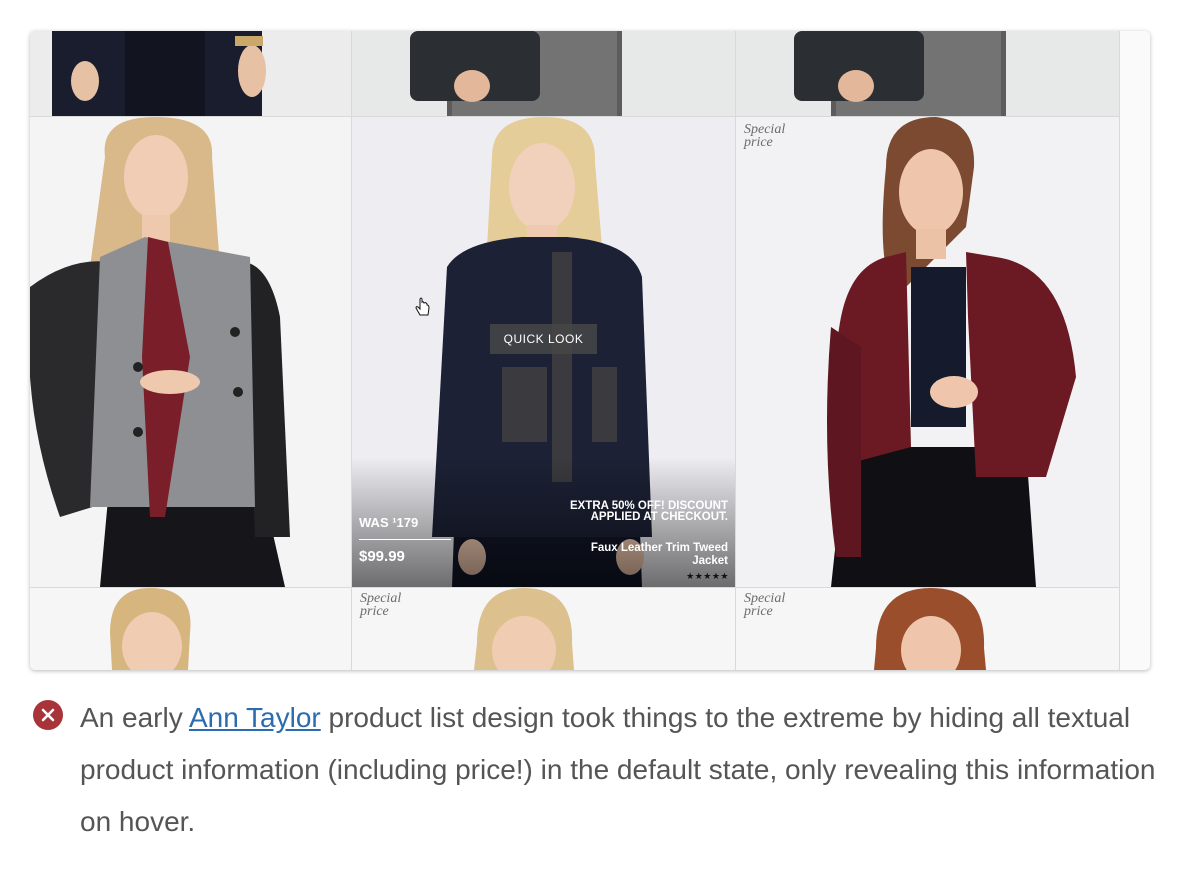 This screenshot has width=1180, height=876. What do you see at coordinates (405, 539) in the screenshot?
I see `price-divider` at bounding box center [405, 539].